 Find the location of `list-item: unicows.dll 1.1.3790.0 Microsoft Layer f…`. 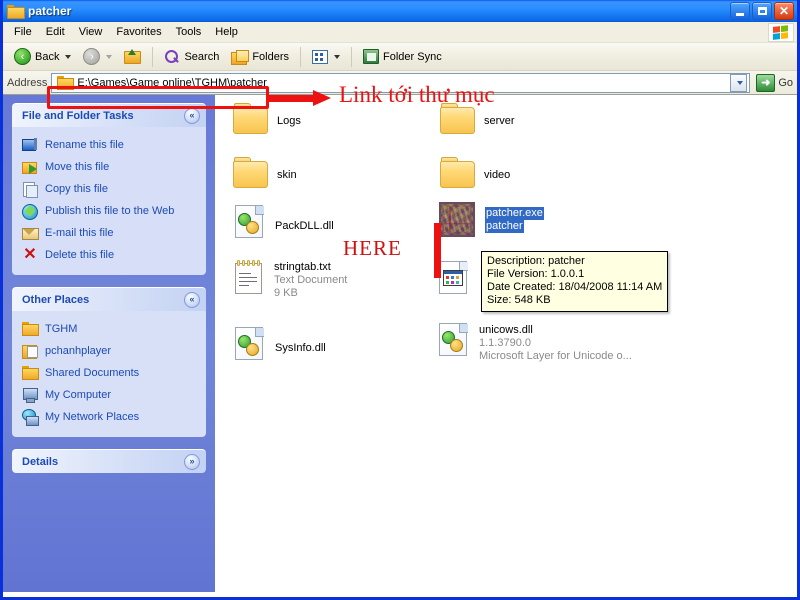

list-item: unicows.dll 1.1.3790.0 Microsoft Layer f… is located at coordinates (535, 343).